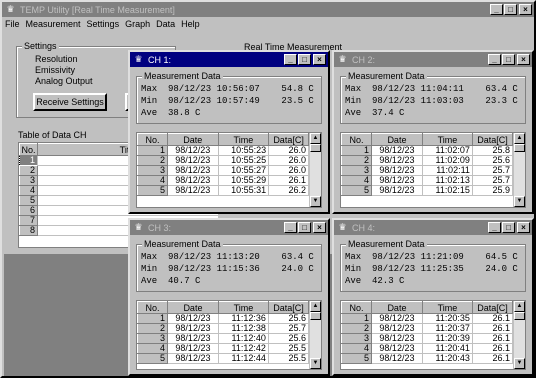  I want to click on ch2-scrollbar: ▲ ▼, so click(519, 170).